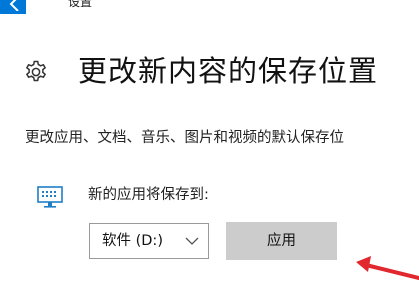  Describe the element at coordinates (80, 4) in the screenshot. I see `window-title: 设置` at that location.